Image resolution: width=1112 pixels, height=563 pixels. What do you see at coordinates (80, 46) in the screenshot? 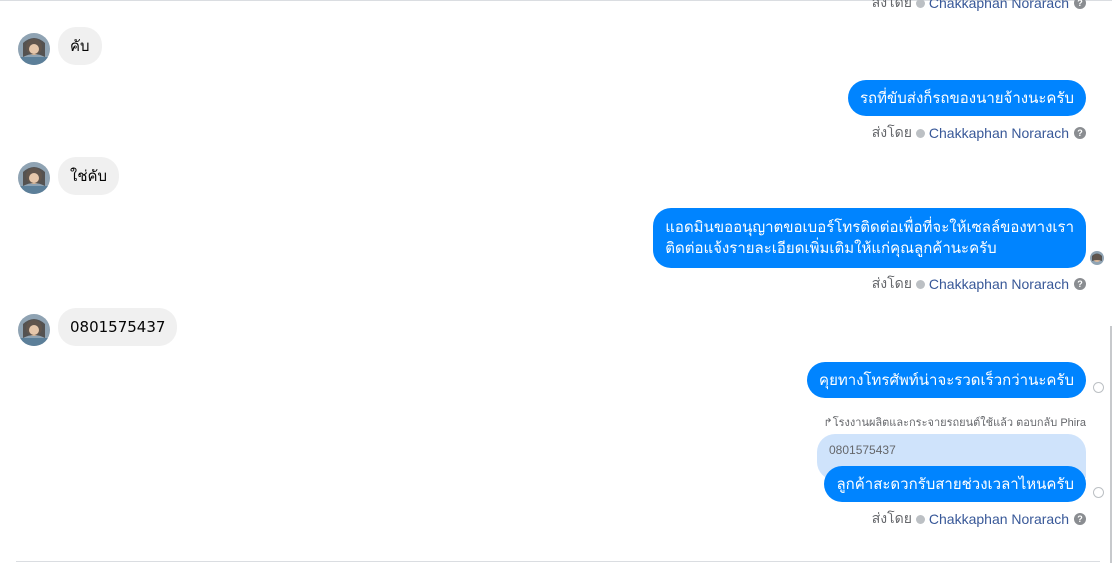
I see `incoming-message-bubble: คับ` at bounding box center [80, 46].